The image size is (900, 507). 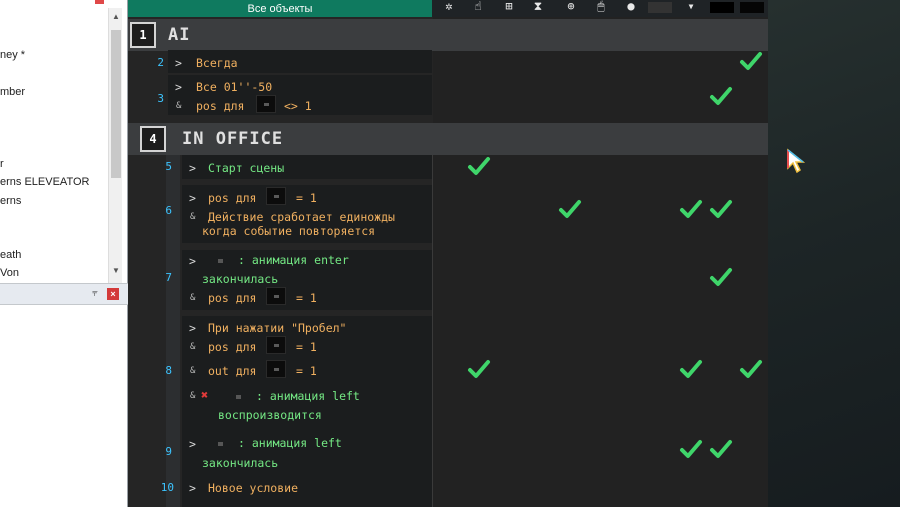 What do you see at coordinates (44, 182) in the screenshot?
I see `tree-item: erns ELEVEATOR` at bounding box center [44, 182].